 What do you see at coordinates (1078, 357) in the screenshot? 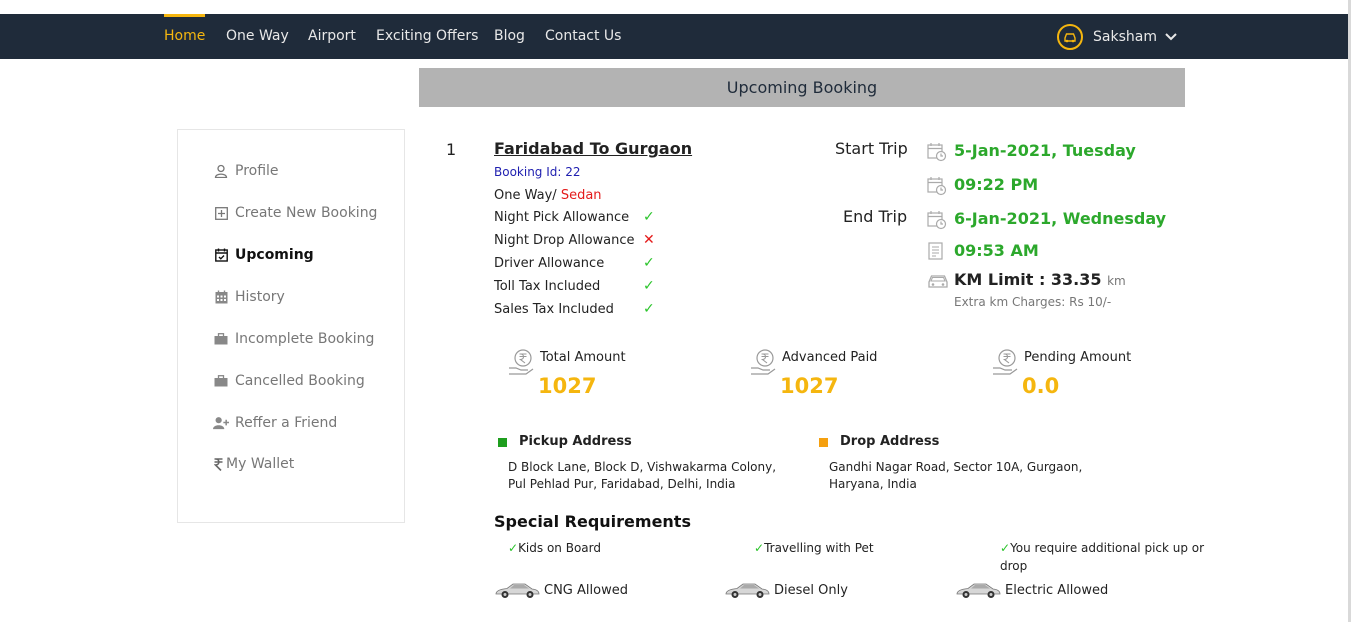
I see `amount-label: Pending Amount` at bounding box center [1078, 357].